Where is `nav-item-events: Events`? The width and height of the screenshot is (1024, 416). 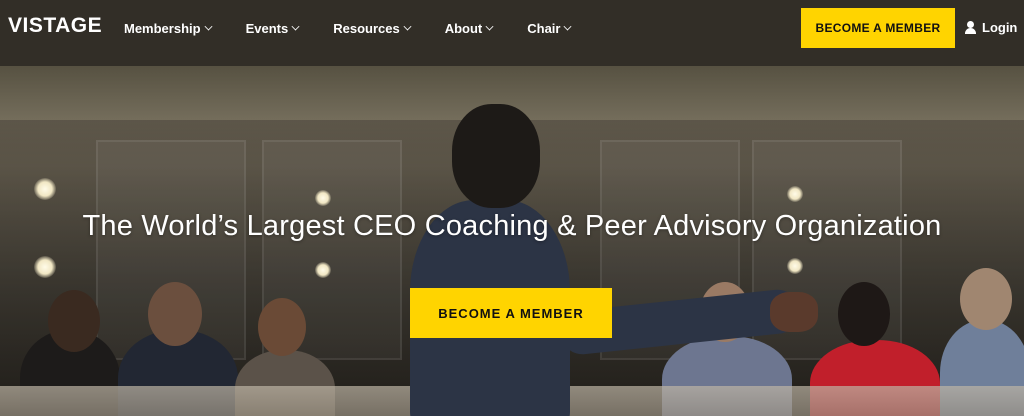 nav-item-events: Events is located at coordinates (273, 28).